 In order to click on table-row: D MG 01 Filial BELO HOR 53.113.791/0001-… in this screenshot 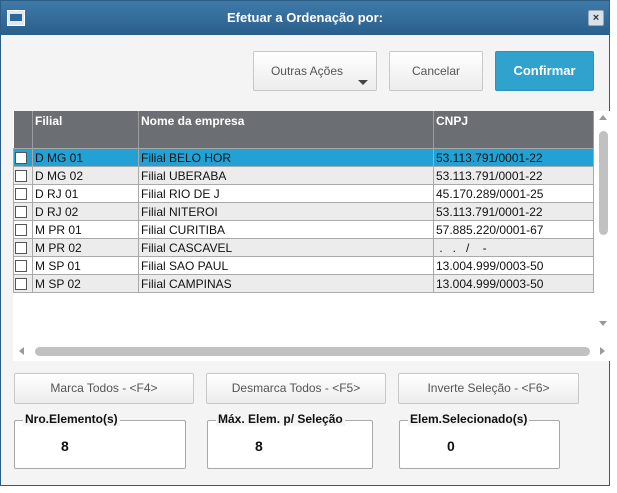, I will do `click(303, 157)`.